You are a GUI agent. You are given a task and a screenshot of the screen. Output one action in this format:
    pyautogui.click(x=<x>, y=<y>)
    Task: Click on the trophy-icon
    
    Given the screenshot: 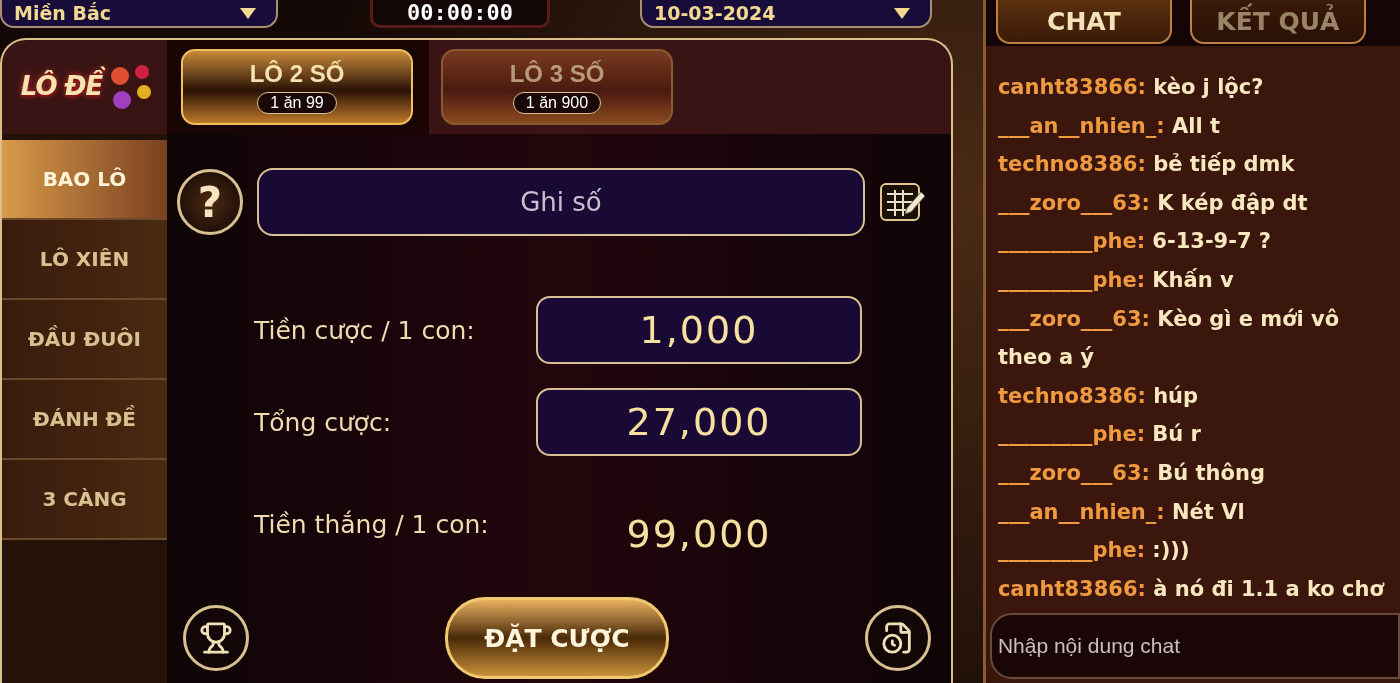 What is the action you would take?
    pyautogui.click(x=216, y=638)
    